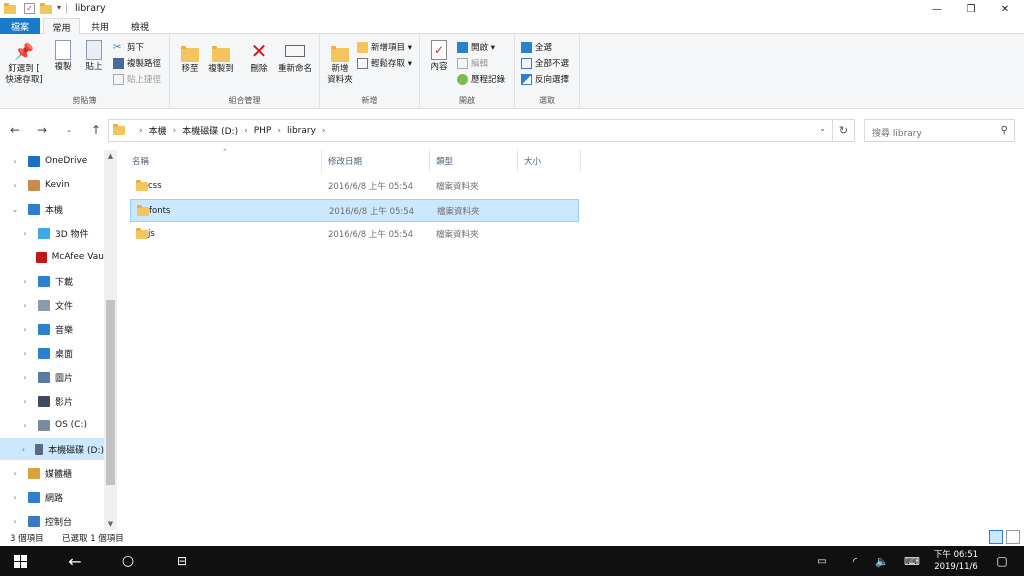  I want to click on scroll-down-arrow: ▼, so click(110, 524).